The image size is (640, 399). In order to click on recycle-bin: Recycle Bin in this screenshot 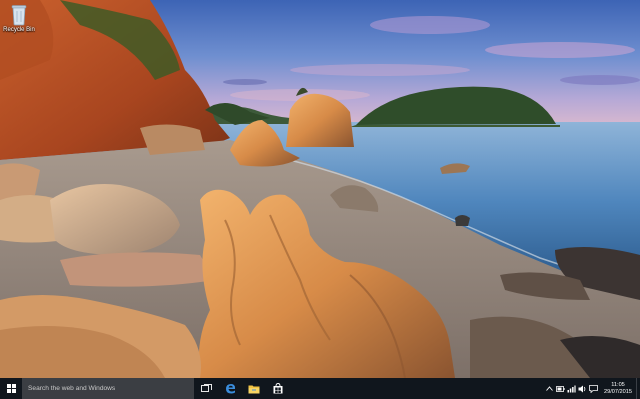, I will do `click(19, 18)`.